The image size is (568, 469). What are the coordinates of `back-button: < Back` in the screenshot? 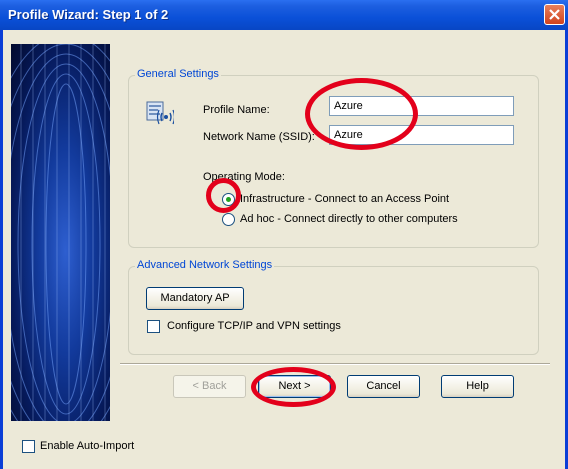 It's located at (209, 386).